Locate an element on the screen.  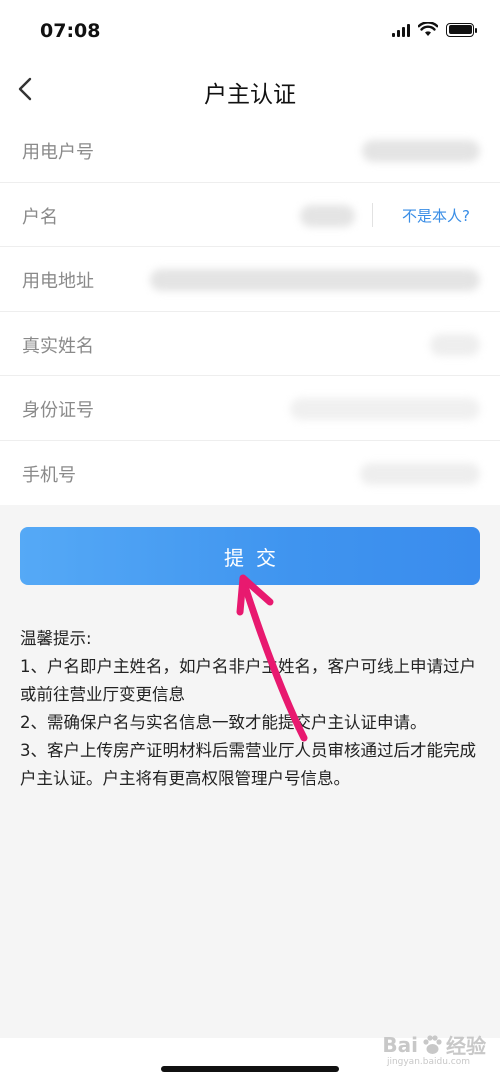
watermark-brand: Bai is located at coordinates (400, 1044).